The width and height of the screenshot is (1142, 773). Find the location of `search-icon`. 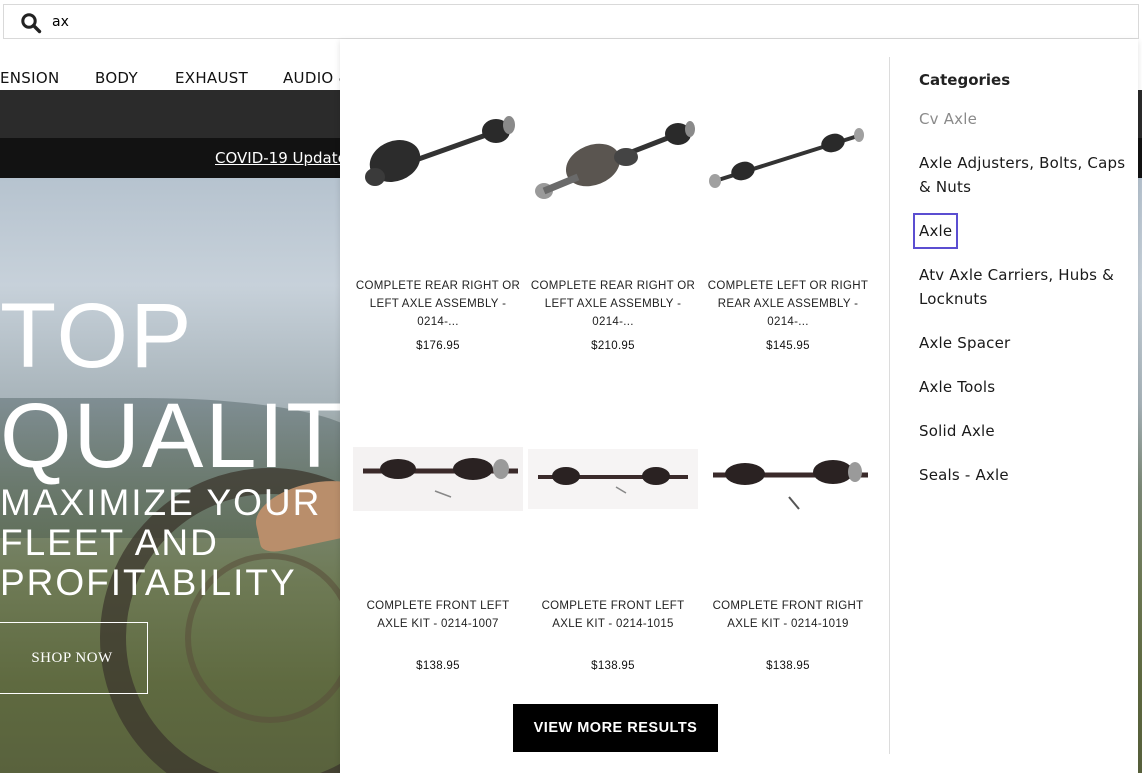

search-icon is located at coordinates (31, 23).